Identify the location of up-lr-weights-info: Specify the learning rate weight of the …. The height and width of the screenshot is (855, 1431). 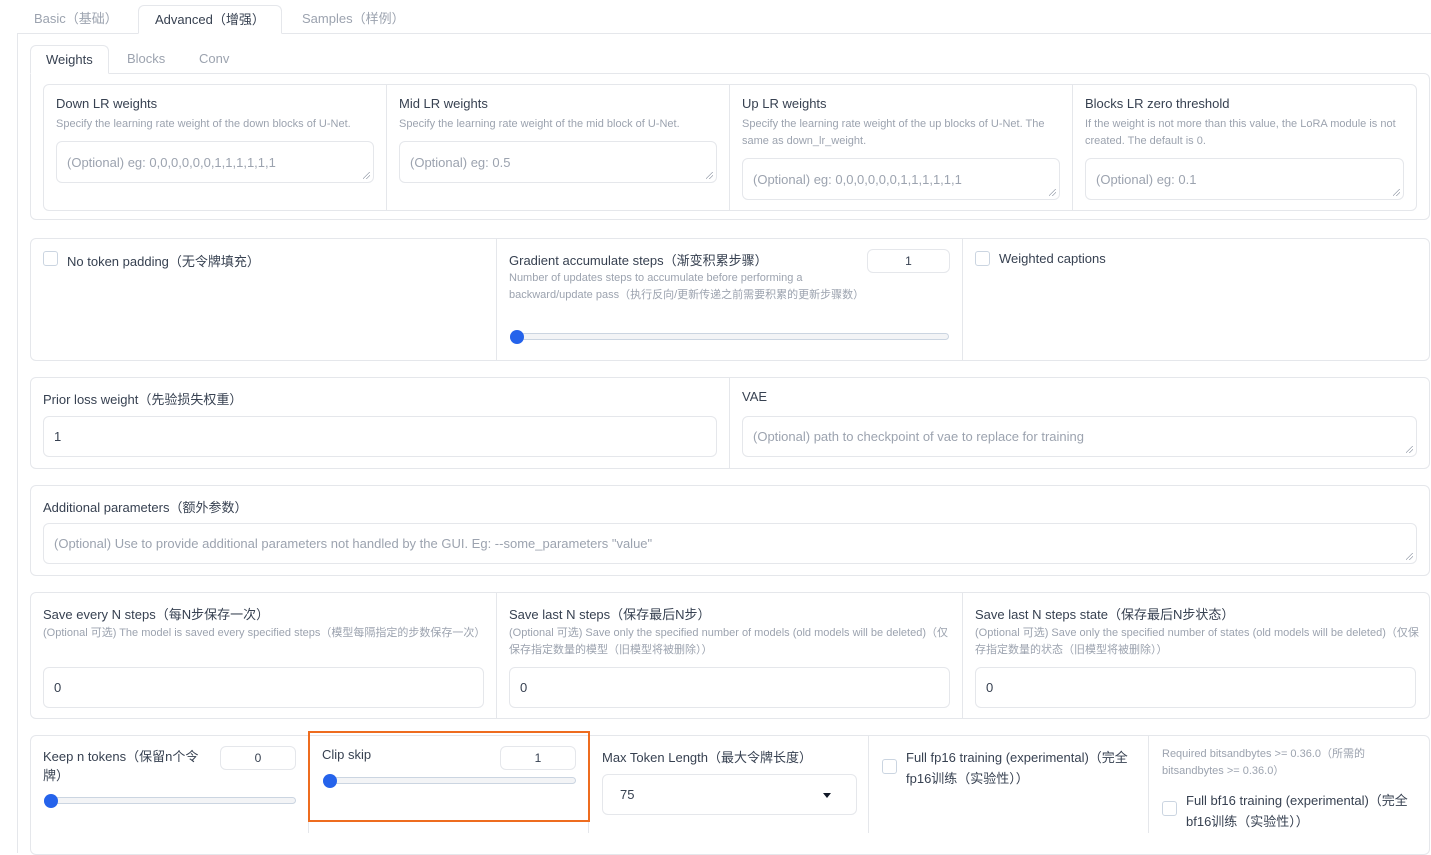
(893, 132).